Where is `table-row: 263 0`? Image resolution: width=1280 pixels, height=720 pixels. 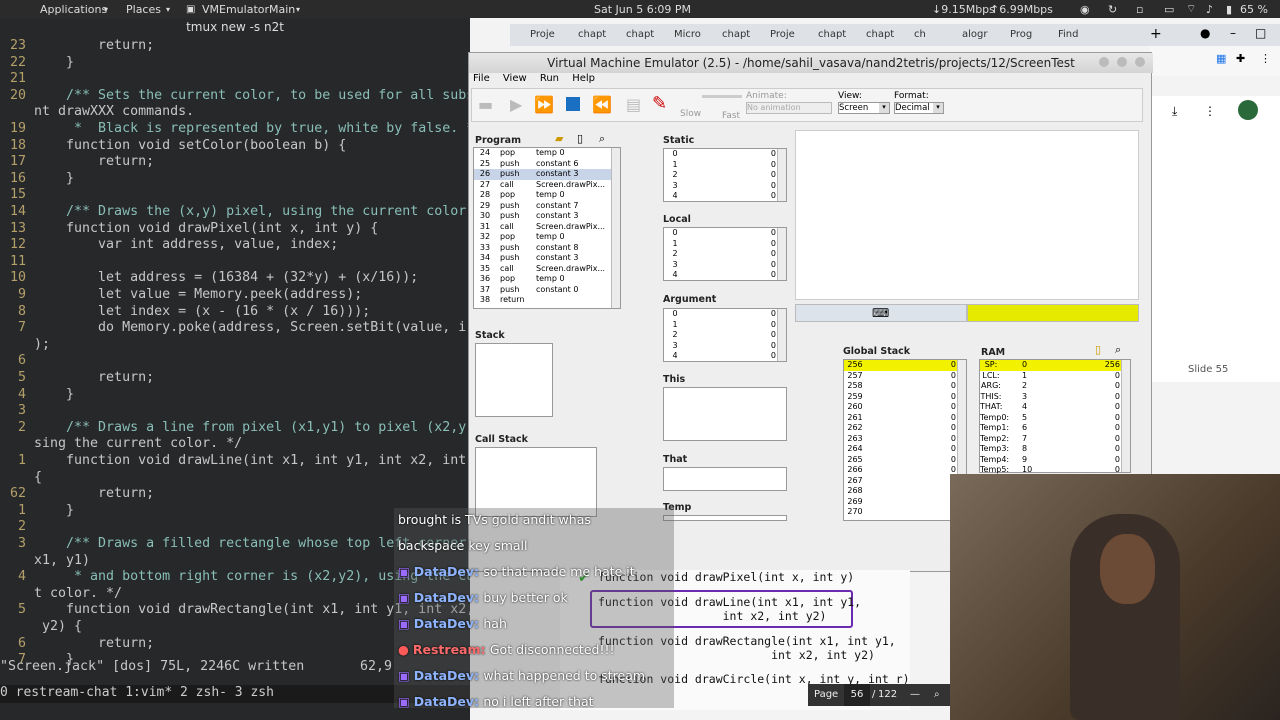 table-row: 263 0 is located at coordinates (905, 439).